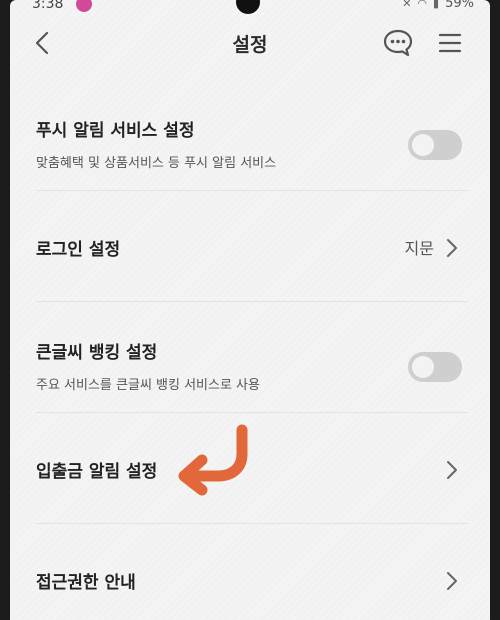 The image size is (500, 620). What do you see at coordinates (419, 248) in the screenshot?
I see `login-method-value: 지문` at bounding box center [419, 248].